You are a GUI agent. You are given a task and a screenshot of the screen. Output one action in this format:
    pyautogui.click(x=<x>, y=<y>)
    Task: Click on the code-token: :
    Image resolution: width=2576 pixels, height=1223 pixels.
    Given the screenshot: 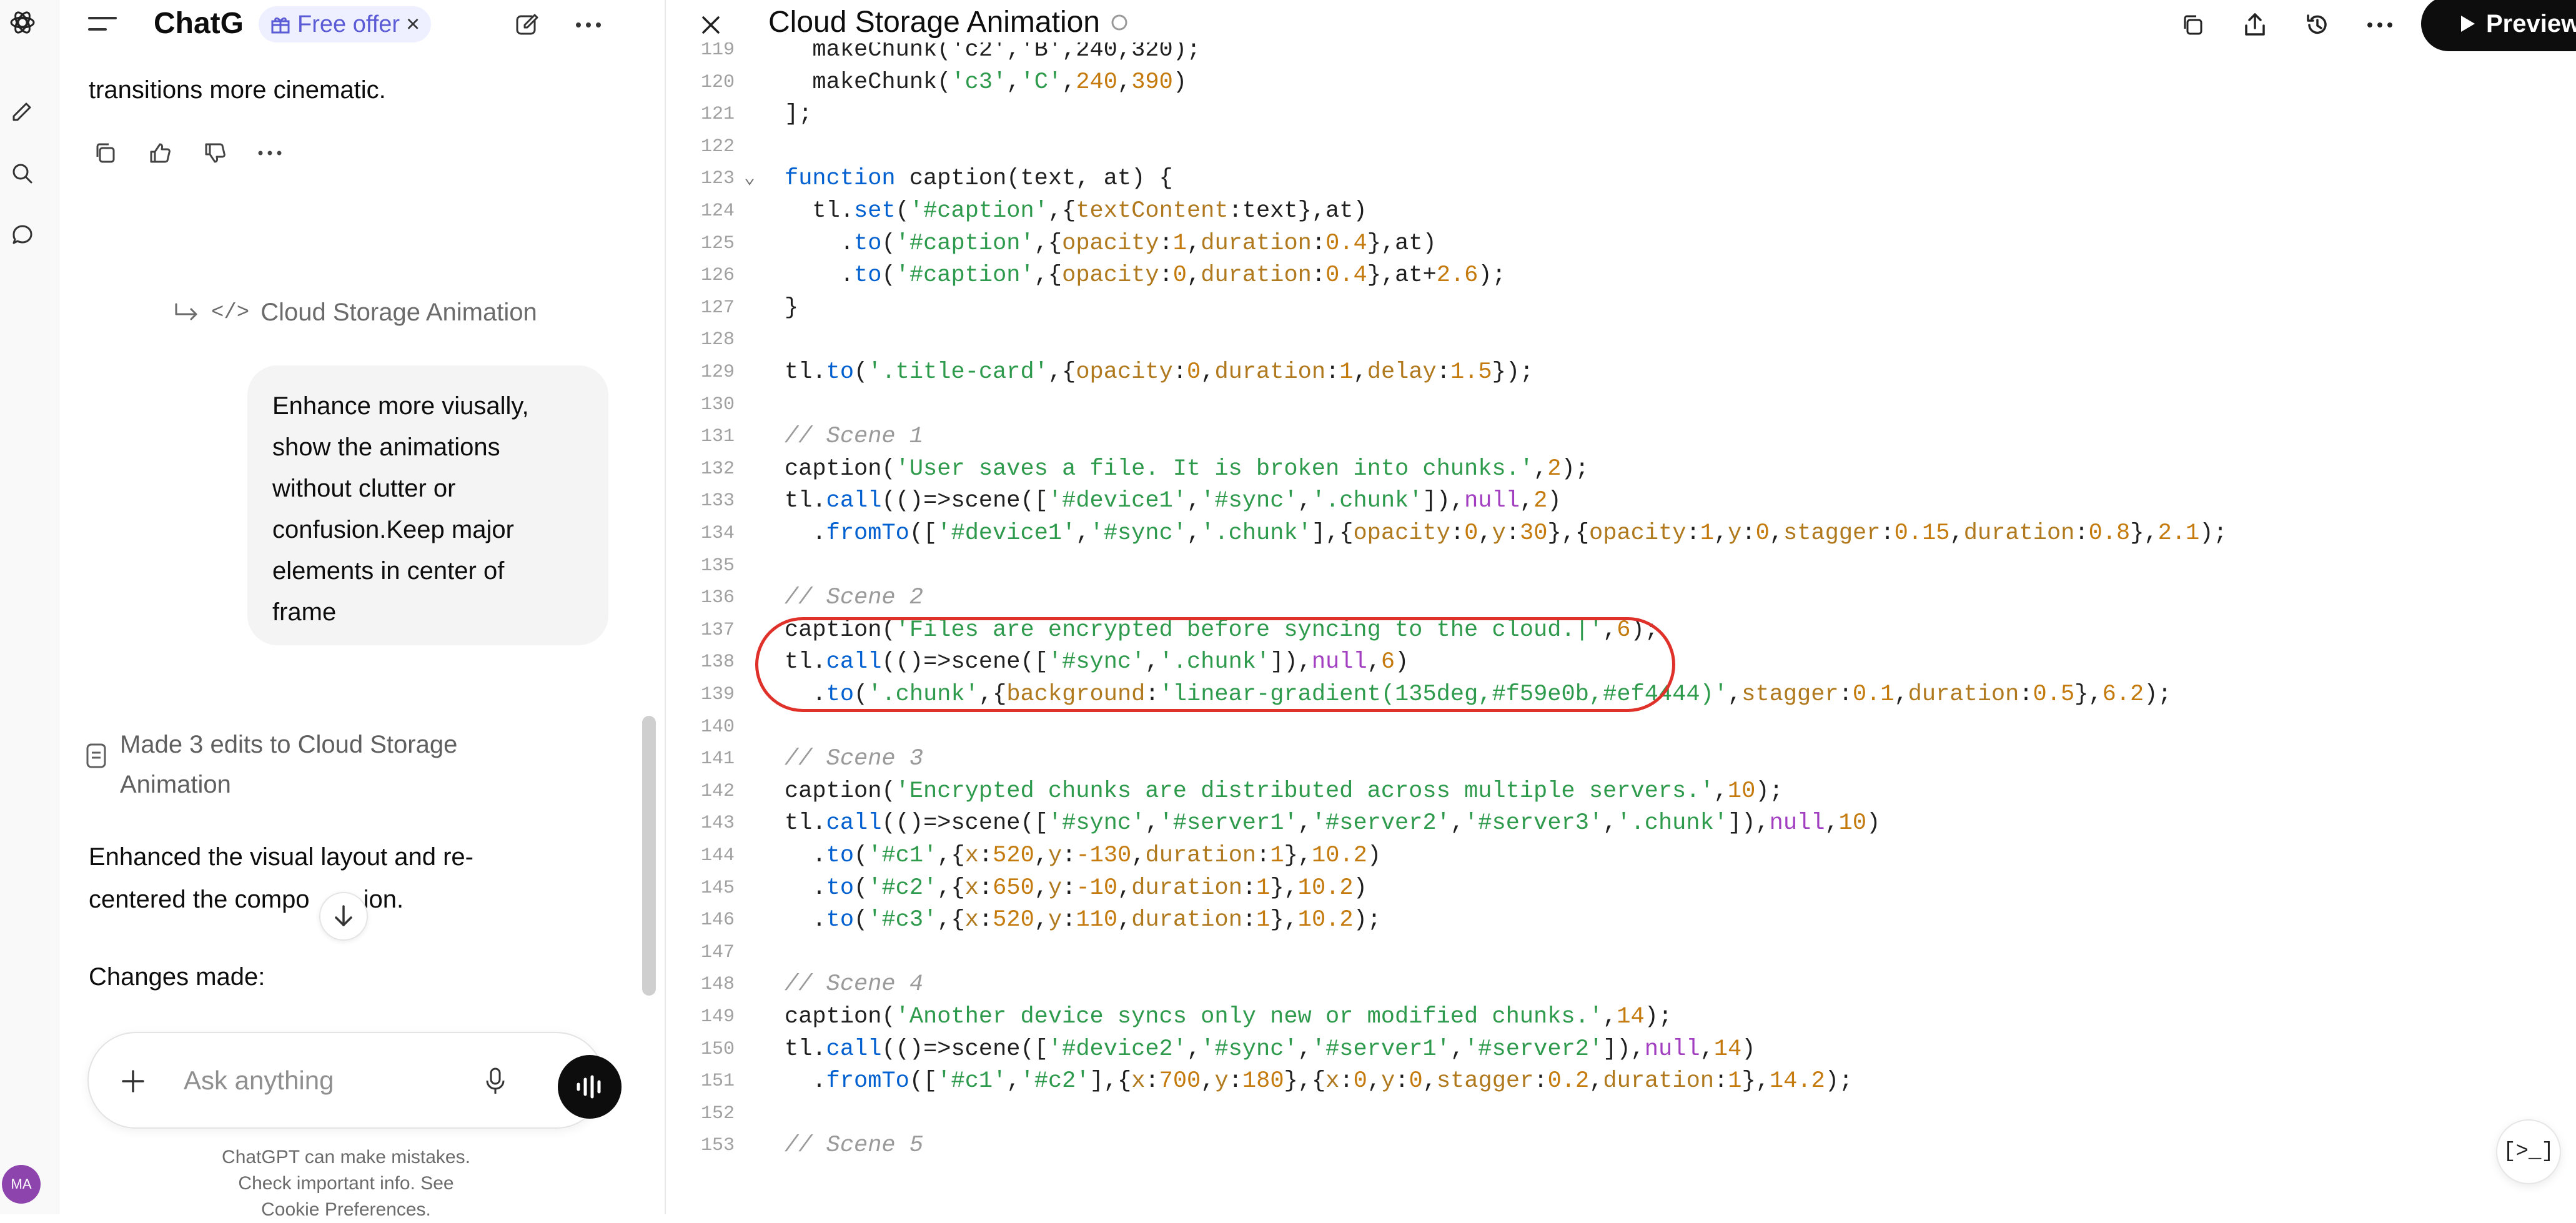 What is the action you would take?
    pyautogui.click(x=985, y=856)
    